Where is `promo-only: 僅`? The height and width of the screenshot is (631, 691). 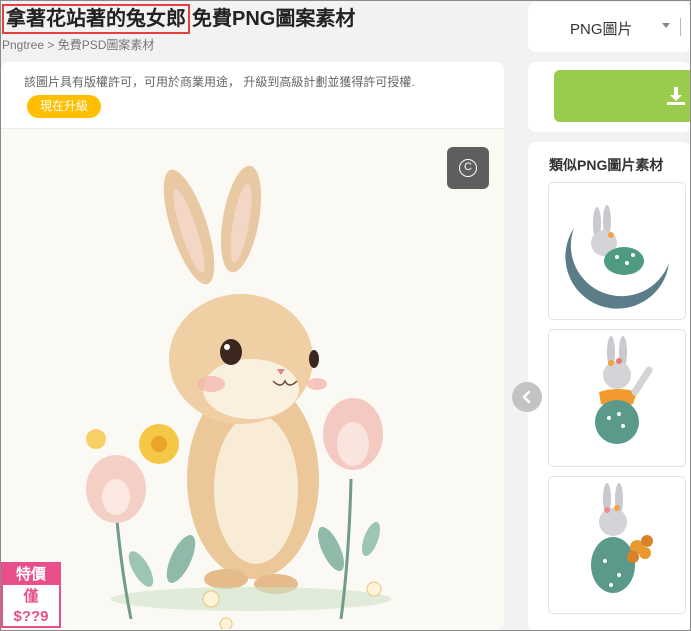
promo-only: 僅 is located at coordinates (31, 596).